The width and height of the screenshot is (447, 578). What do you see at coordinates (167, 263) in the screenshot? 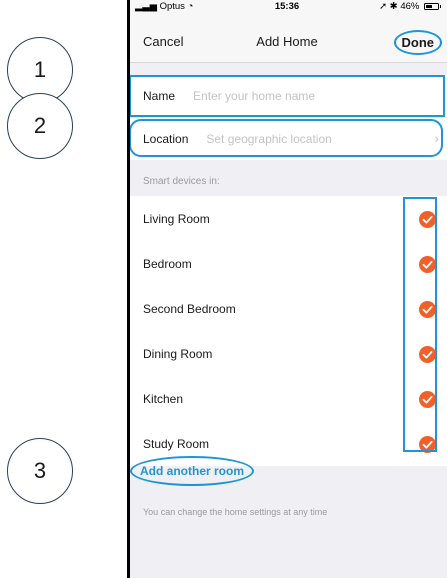
I see `room-label: Bedroom` at bounding box center [167, 263].